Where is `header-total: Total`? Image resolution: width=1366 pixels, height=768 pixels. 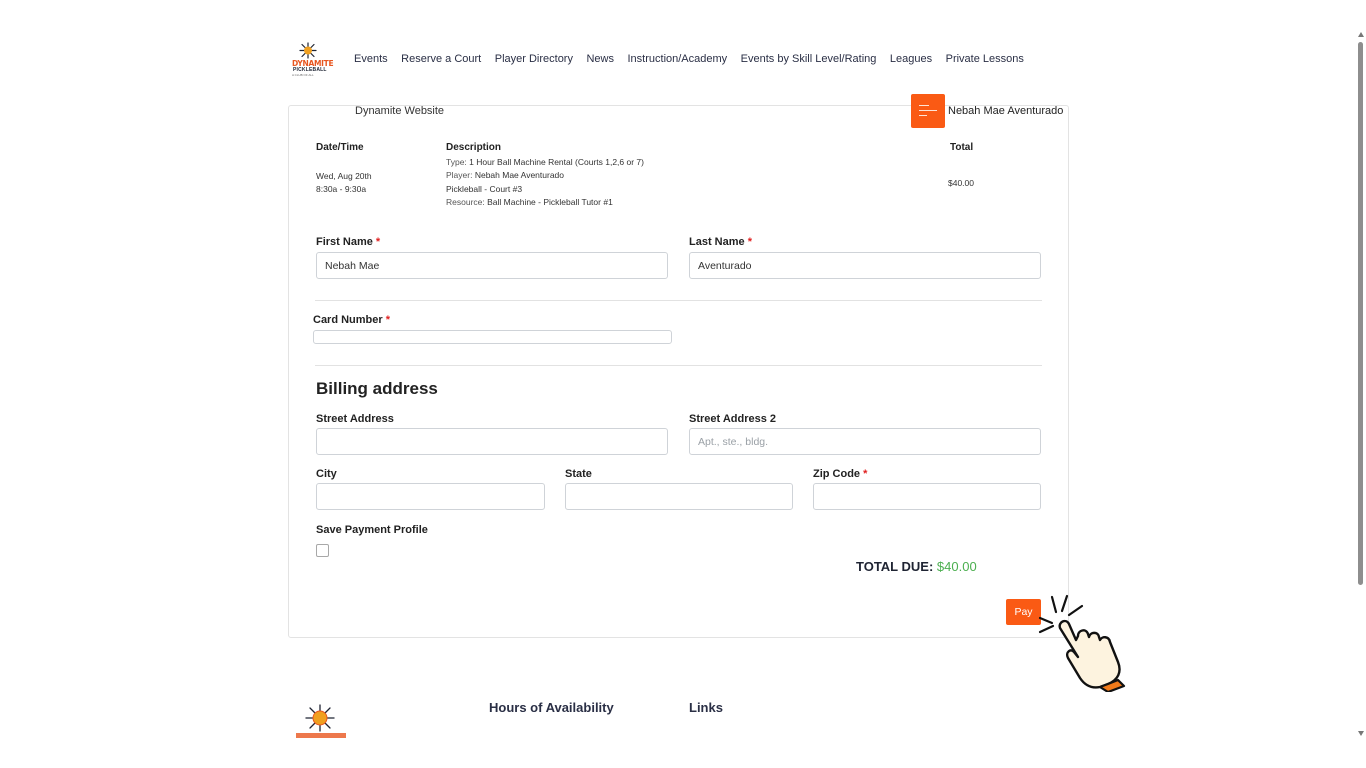 header-total: Total is located at coordinates (962, 147).